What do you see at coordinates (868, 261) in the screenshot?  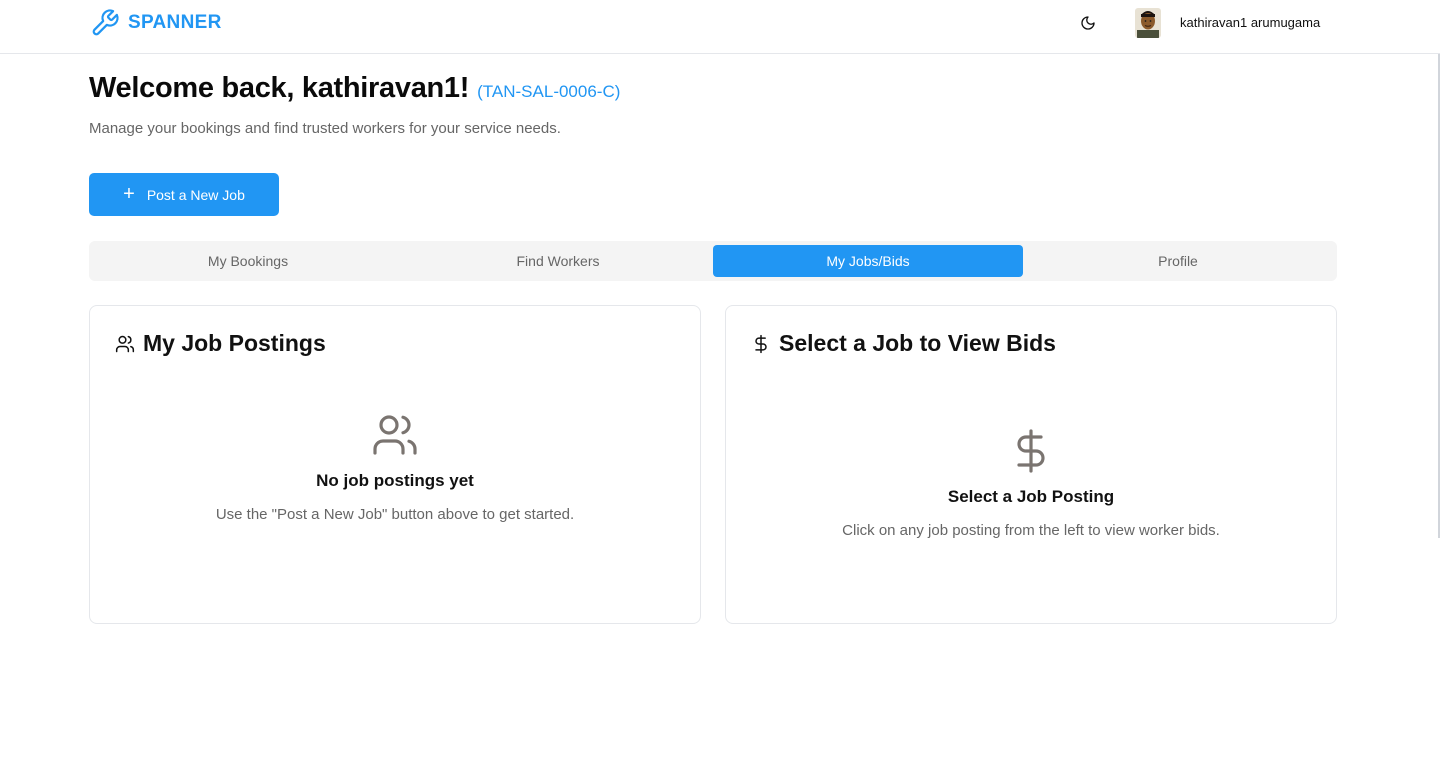 I see `tab-my-jobs-bids: My Jobs/Bids` at bounding box center [868, 261].